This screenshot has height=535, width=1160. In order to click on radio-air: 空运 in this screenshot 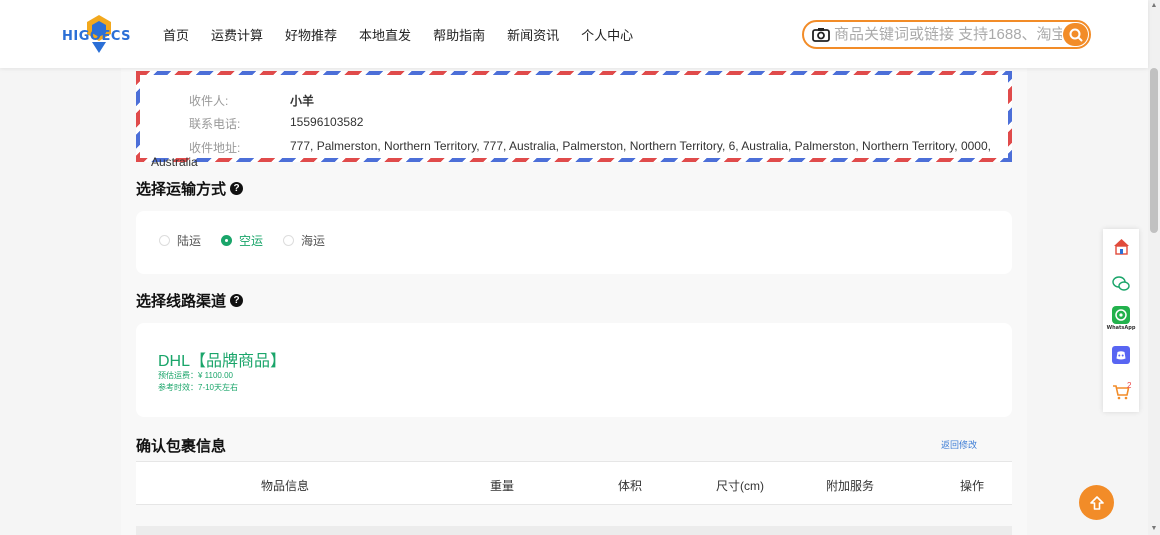, I will do `click(242, 240)`.